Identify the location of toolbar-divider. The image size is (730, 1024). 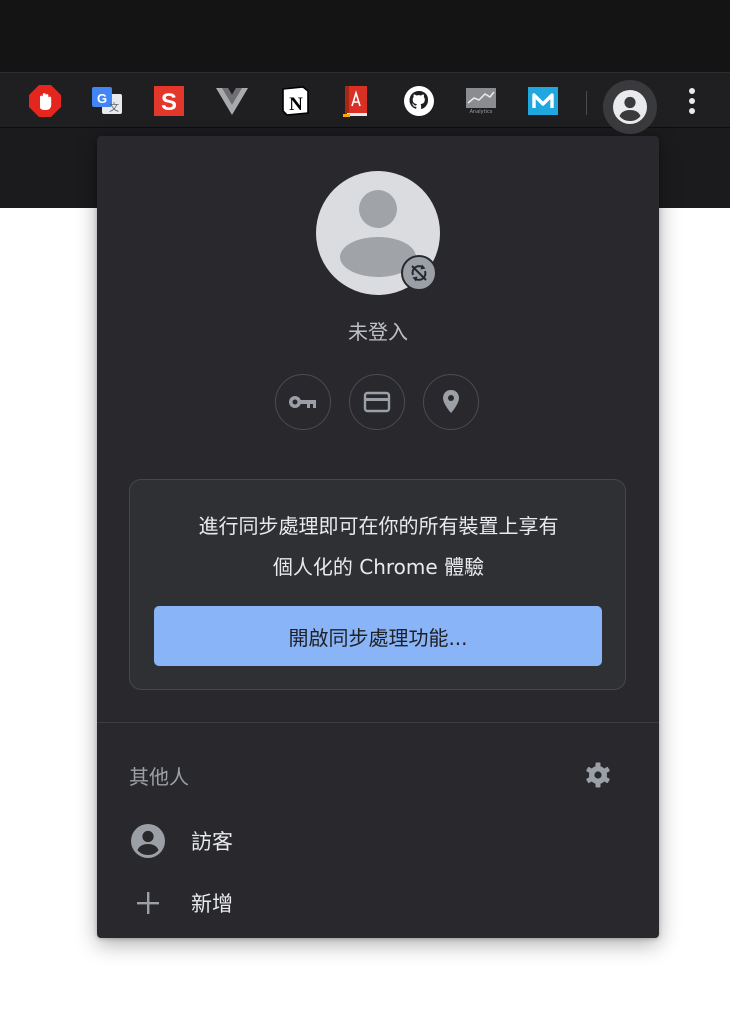
(586, 103).